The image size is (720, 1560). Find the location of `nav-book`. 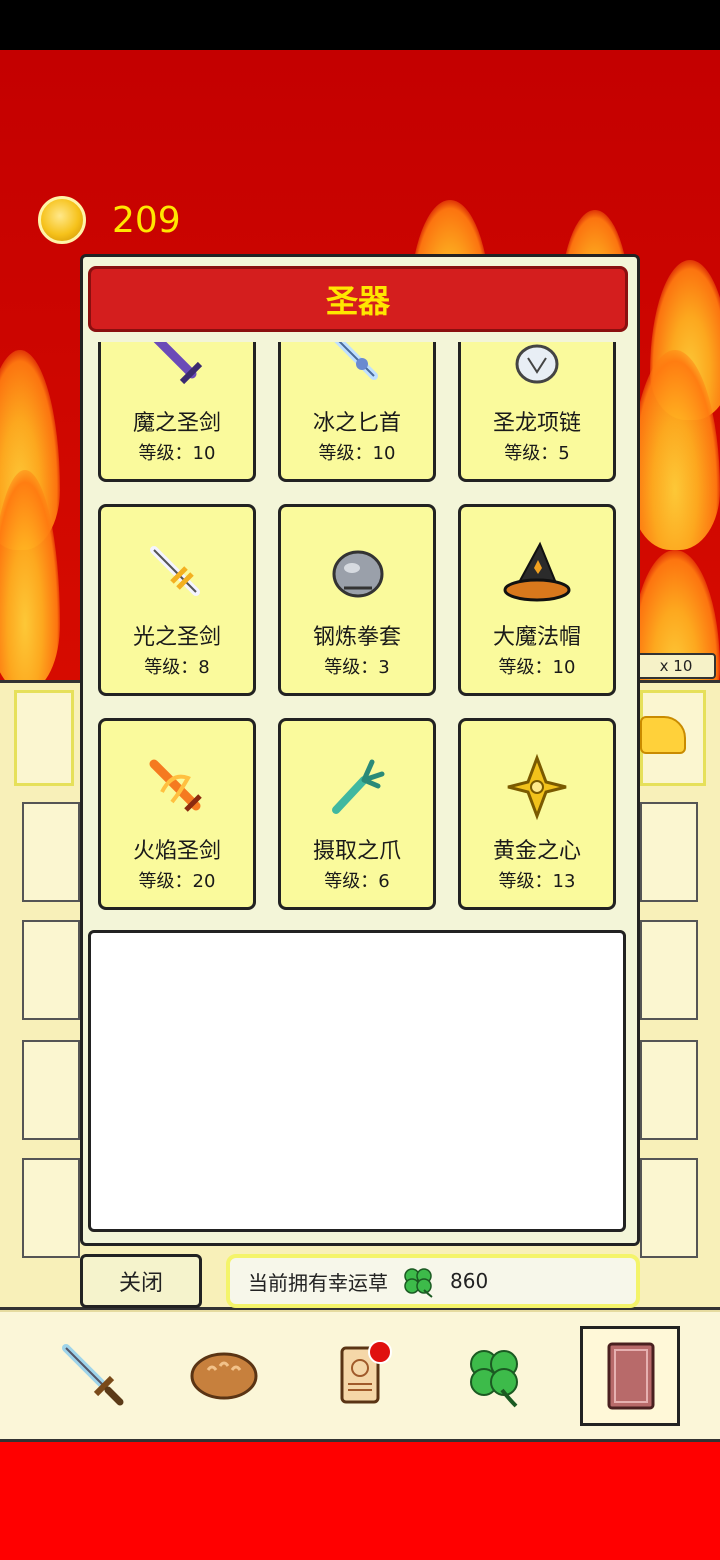

nav-book is located at coordinates (630, 1376).